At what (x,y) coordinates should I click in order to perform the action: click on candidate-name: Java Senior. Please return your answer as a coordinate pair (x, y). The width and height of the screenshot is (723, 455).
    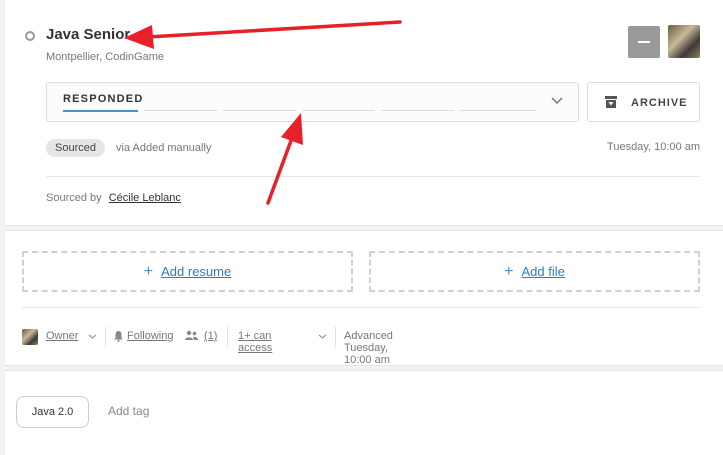
    Looking at the image, I should click on (88, 34).